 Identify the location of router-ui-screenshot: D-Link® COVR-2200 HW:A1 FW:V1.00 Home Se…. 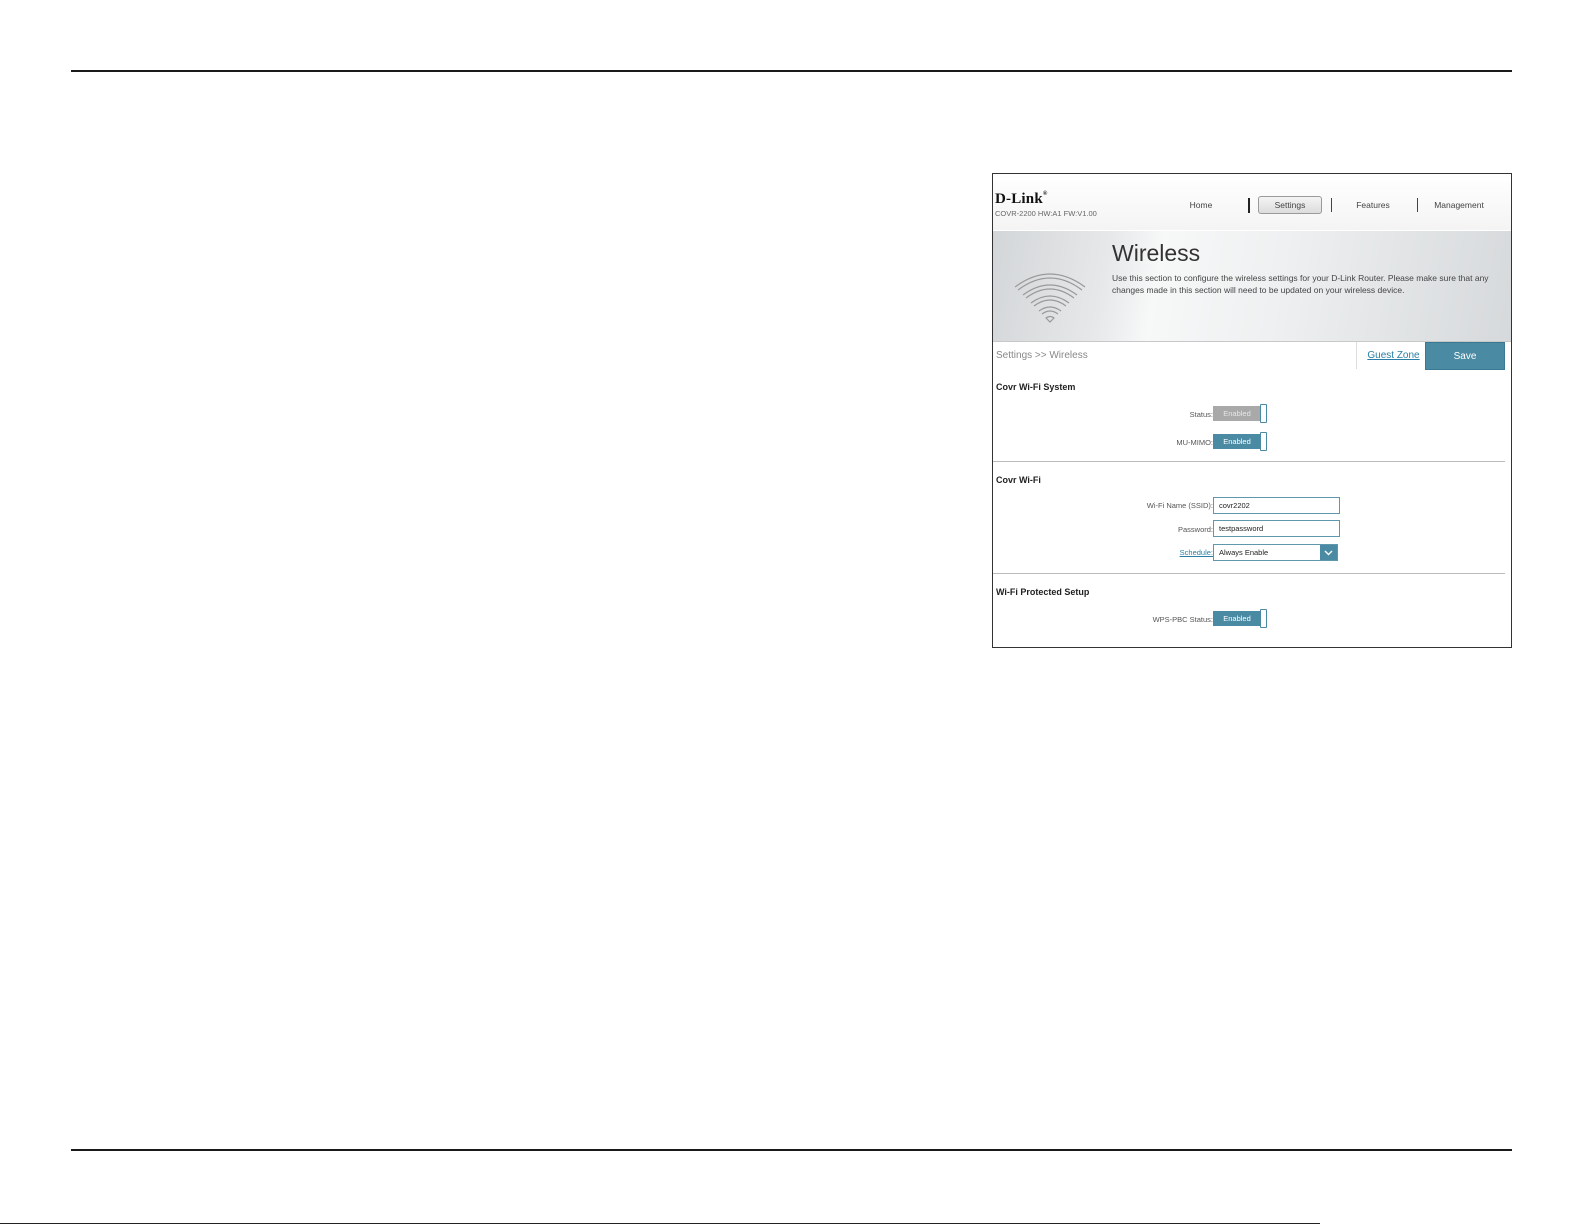
(1252, 410).